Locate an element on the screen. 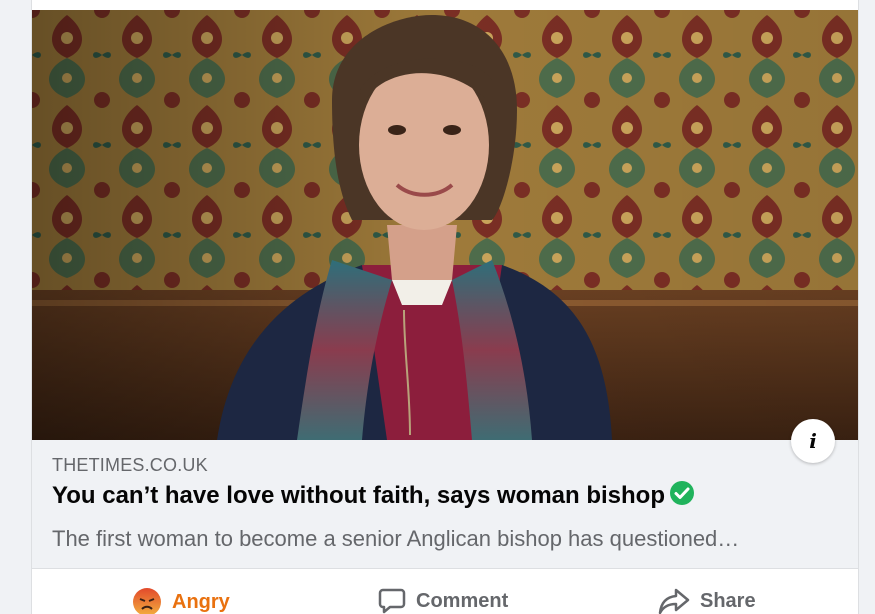  share-button: Share is located at coordinates (707, 600).